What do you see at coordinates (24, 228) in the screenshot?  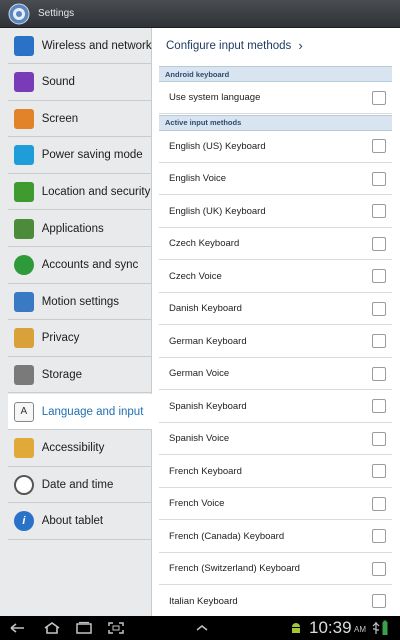 I see `applications-icon` at bounding box center [24, 228].